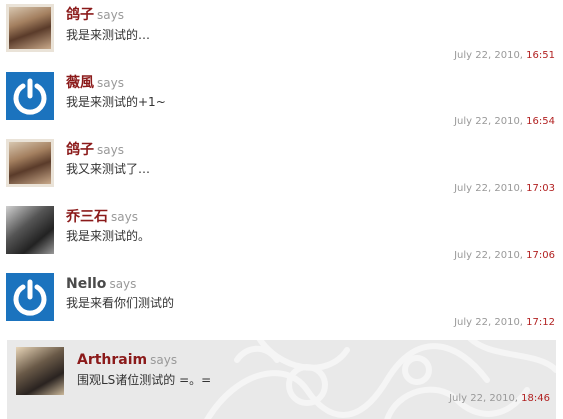  What do you see at coordinates (540, 55) in the screenshot?
I see `comment-time: 16:51` at bounding box center [540, 55].